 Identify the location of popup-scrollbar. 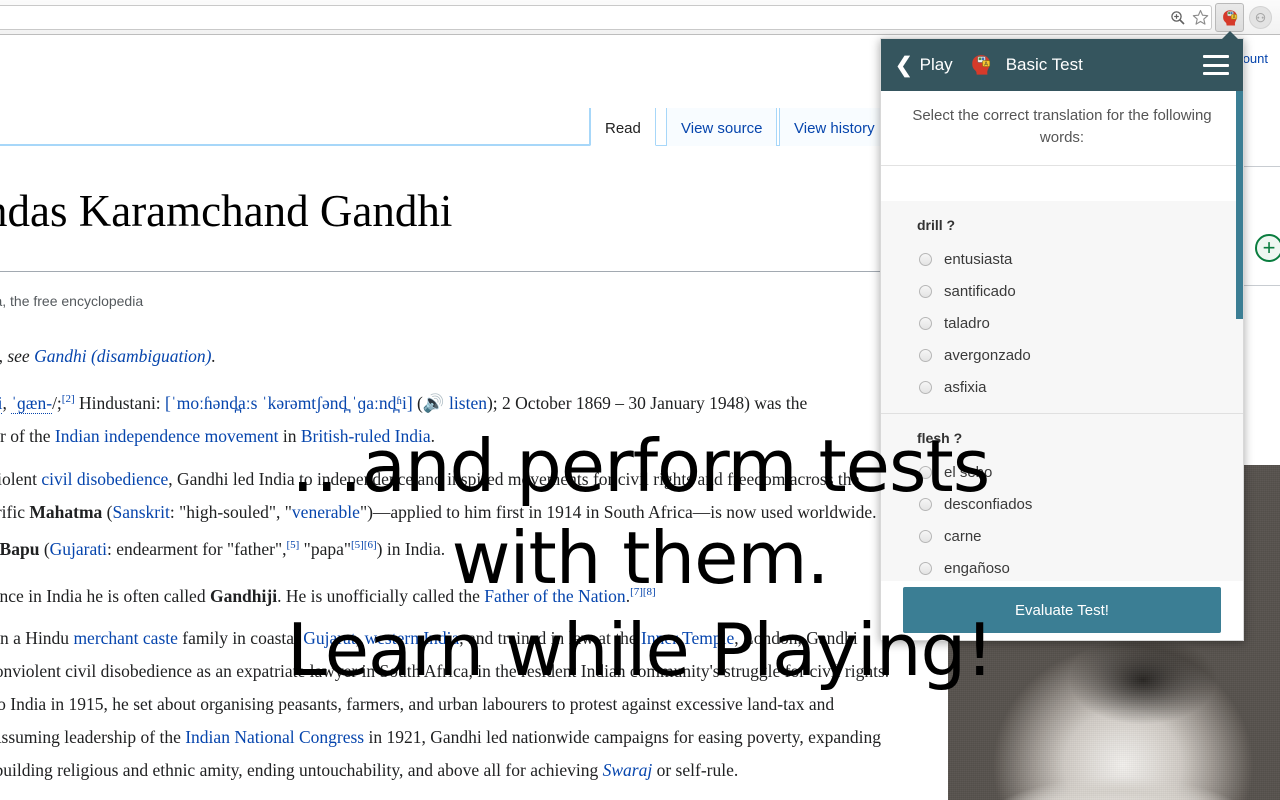
(1239, 365).